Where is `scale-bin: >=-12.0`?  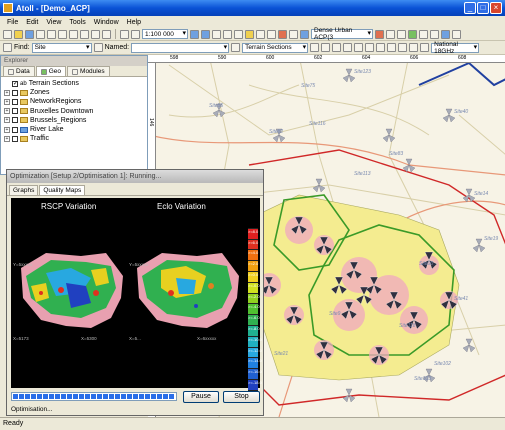 scale-bin: >=-12.0 is located at coordinates (255, 353).